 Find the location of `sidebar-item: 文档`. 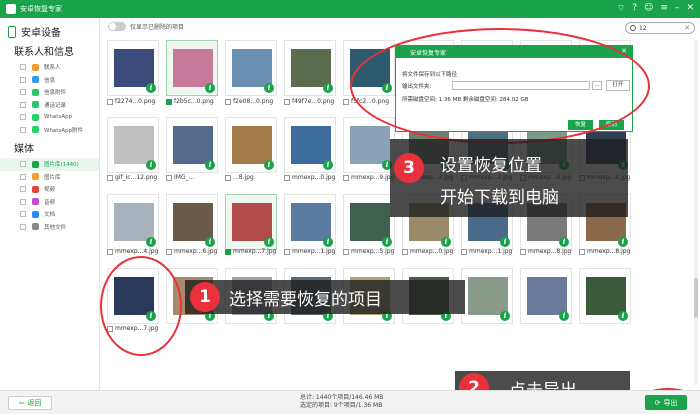

sidebar-item: 文档 is located at coordinates (49, 214).